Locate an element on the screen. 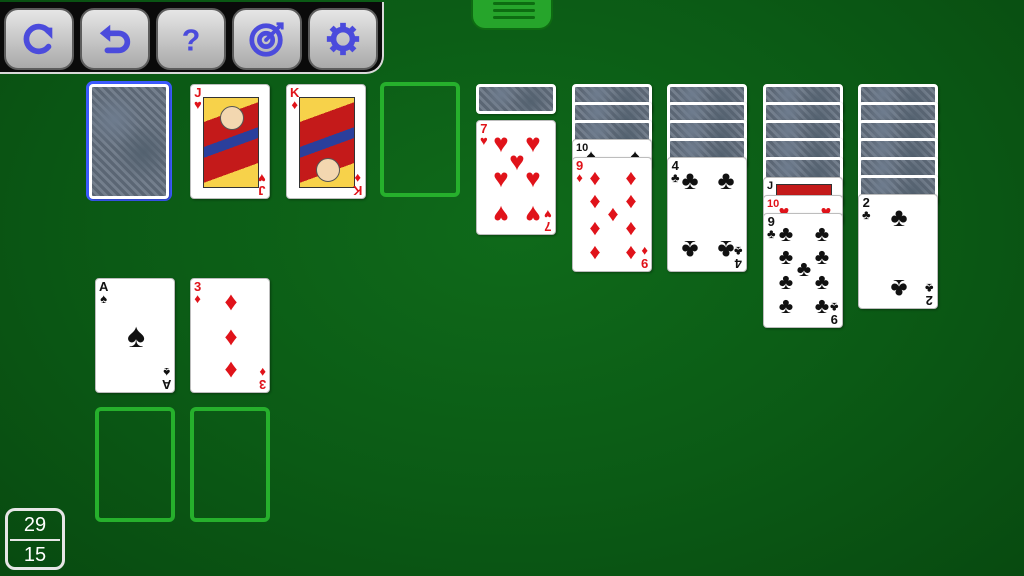  undo-icon is located at coordinates (115, 39).